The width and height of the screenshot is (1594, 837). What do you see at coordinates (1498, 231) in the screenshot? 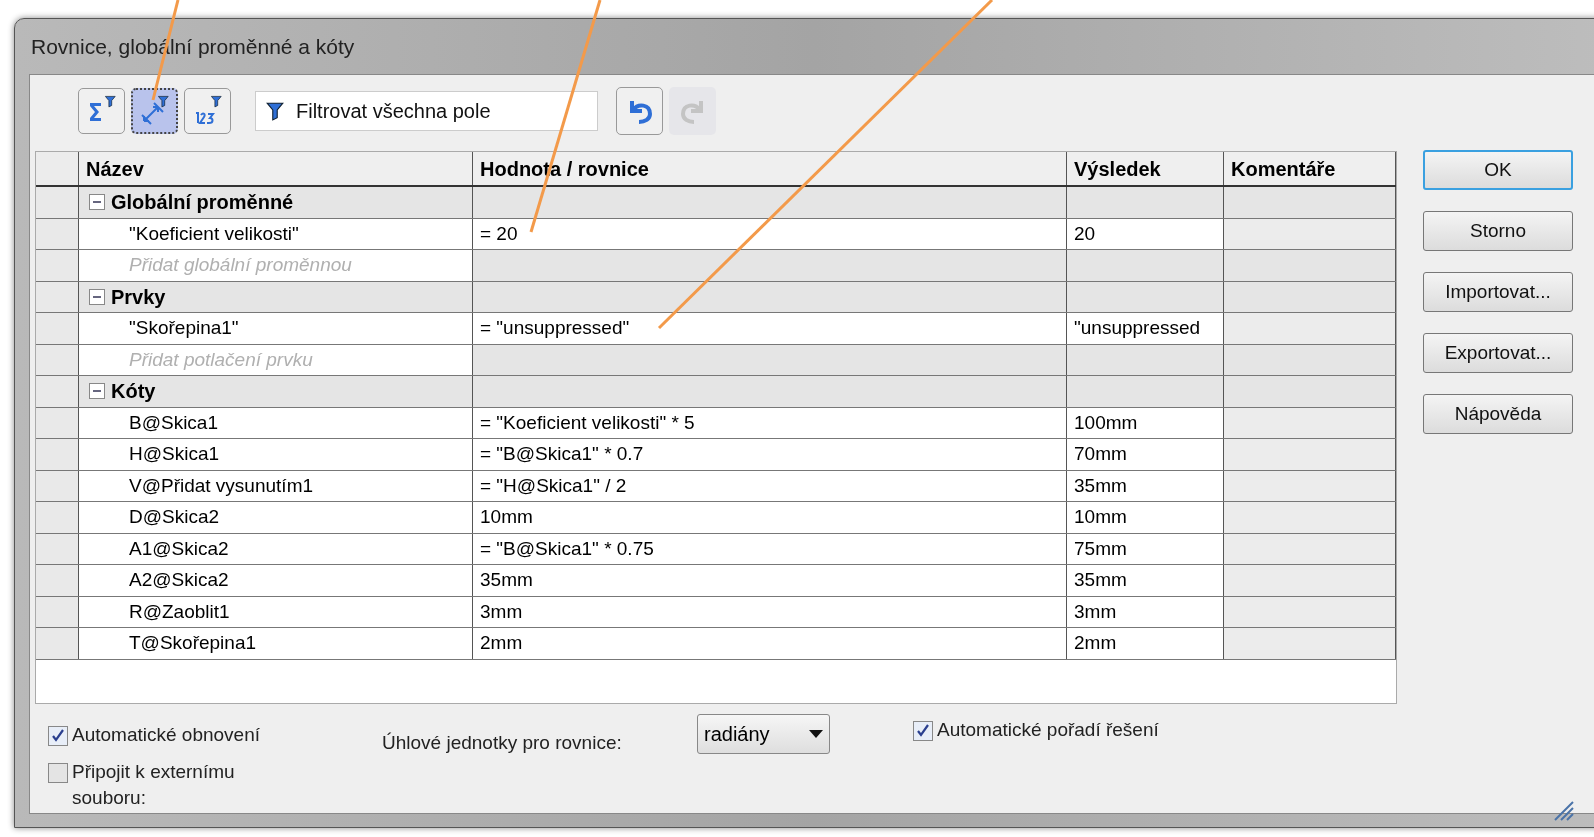
I see `dialog-button: Storno` at bounding box center [1498, 231].